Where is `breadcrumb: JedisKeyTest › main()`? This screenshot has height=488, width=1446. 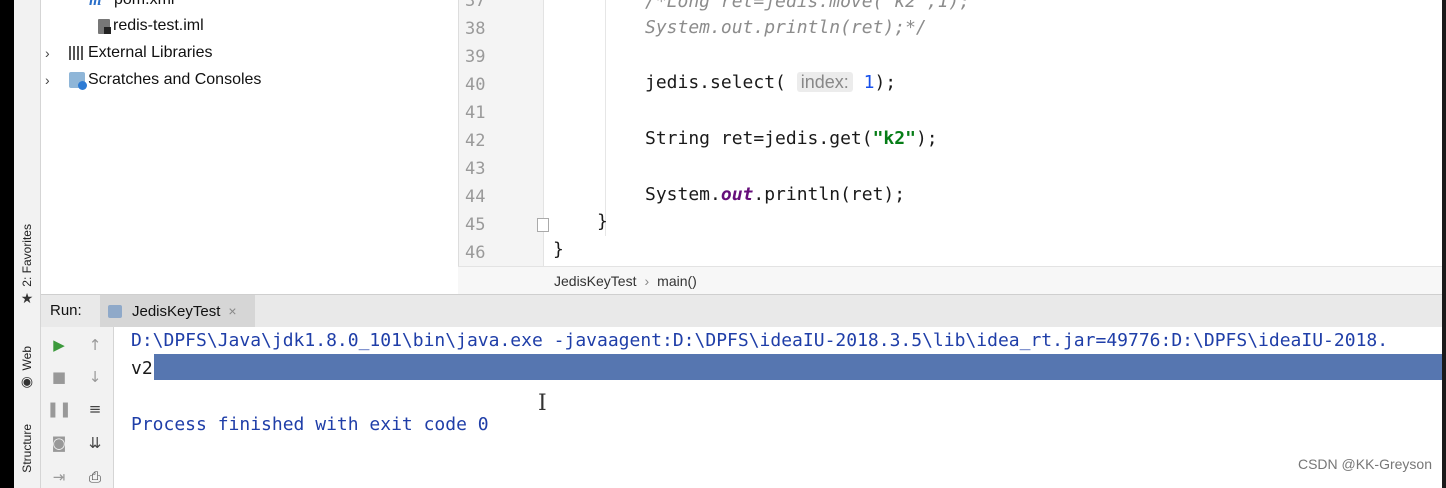 breadcrumb: JedisKeyTest › main() is located at coordinates (950, 280).